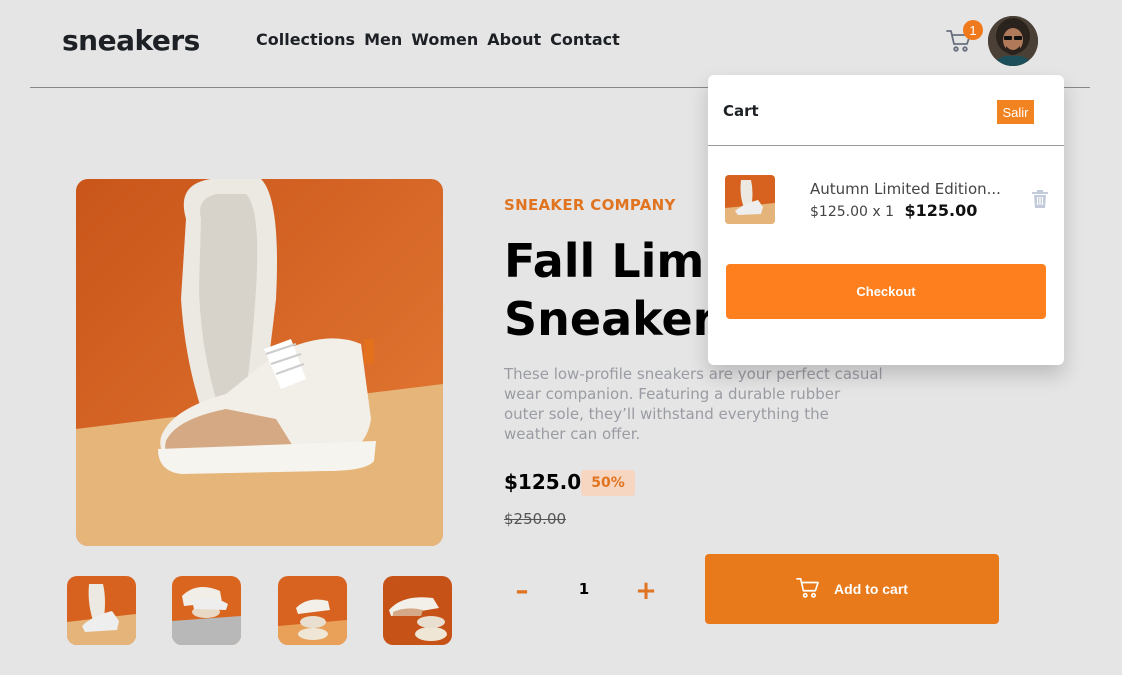 The height and width of the screenshot is (675, 1122). I want to click on nav-collections: Collections, so click(305, 39).